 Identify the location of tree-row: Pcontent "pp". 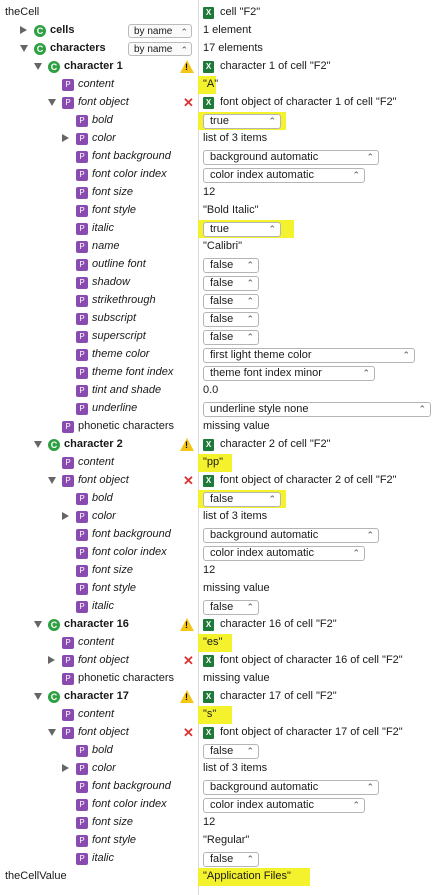
(219, 463).